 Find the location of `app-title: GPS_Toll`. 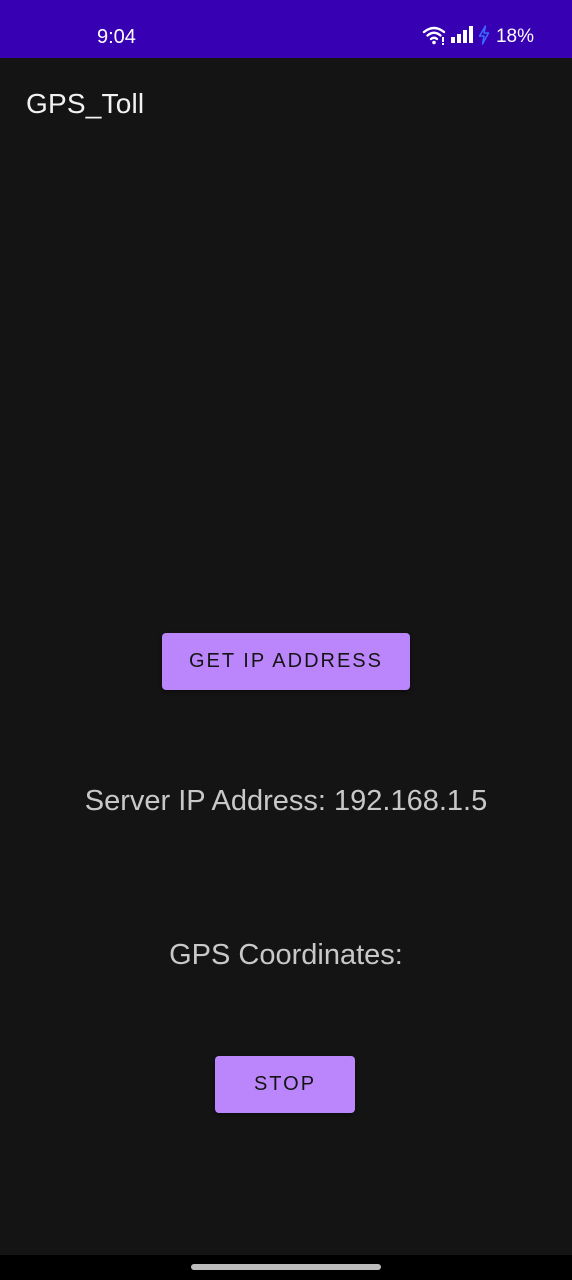

app-title: GPS_Toll is located at coordinates (85, 103).